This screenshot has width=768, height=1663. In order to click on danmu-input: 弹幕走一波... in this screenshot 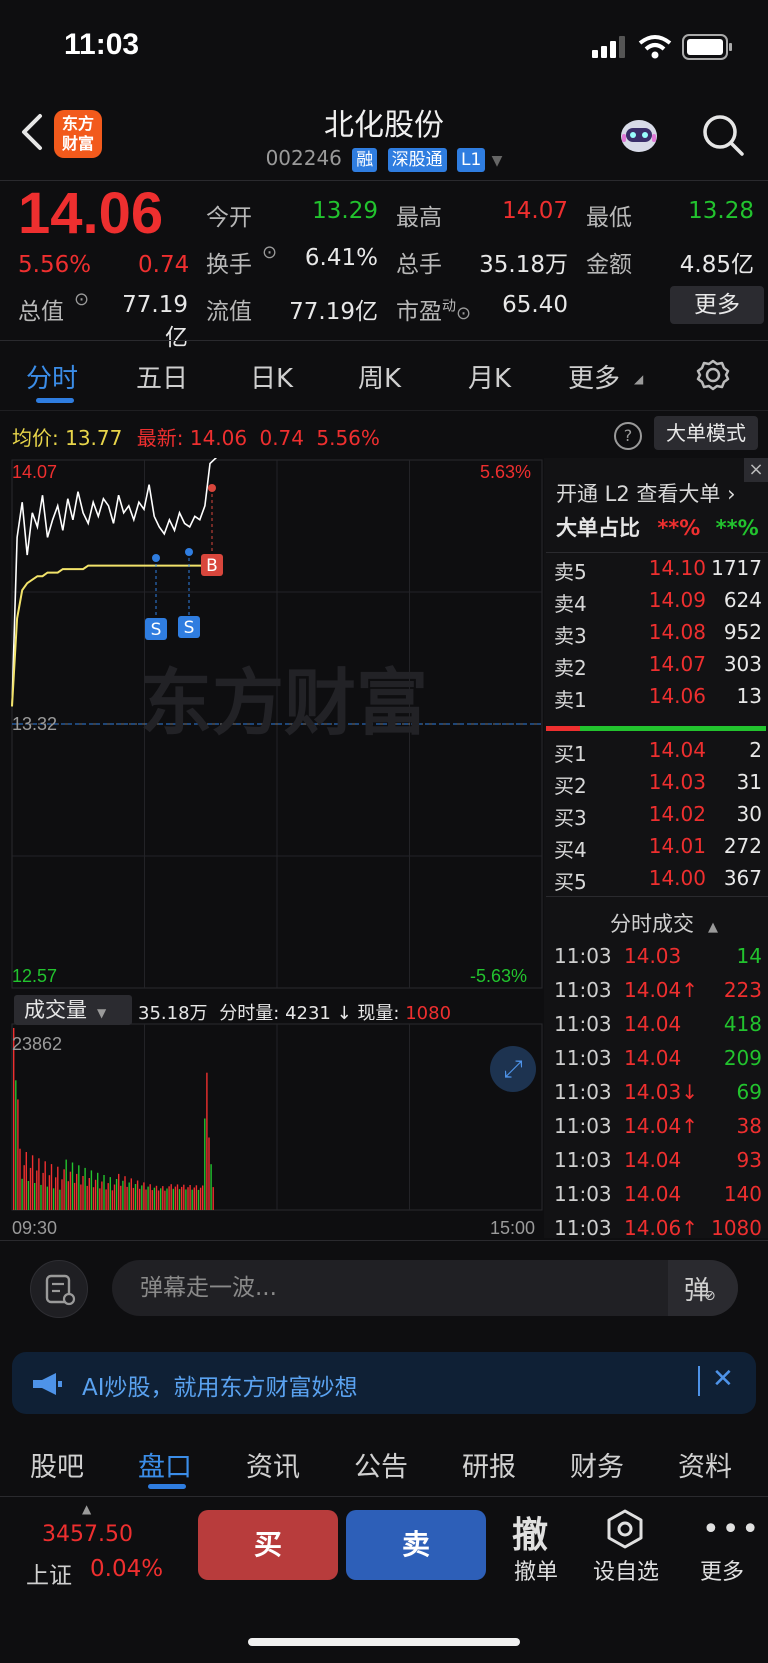, I will do `click(425, 1288)`.